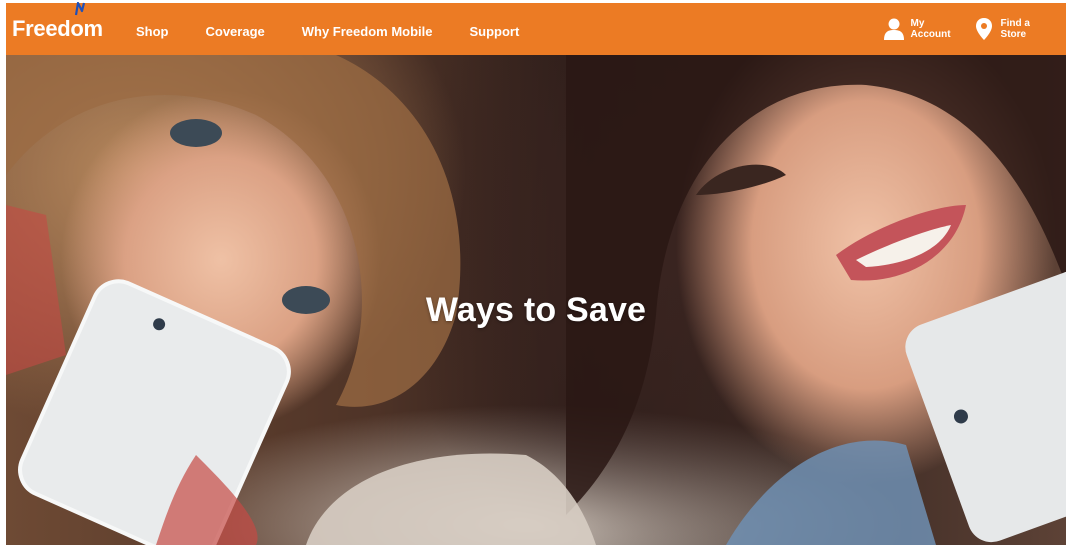  What do you see at coordinates (367, 29) in the screenshot?
I see `nav-why-freedom-mobile: Why Freedom Mobile` at bounding box center [367, 29].